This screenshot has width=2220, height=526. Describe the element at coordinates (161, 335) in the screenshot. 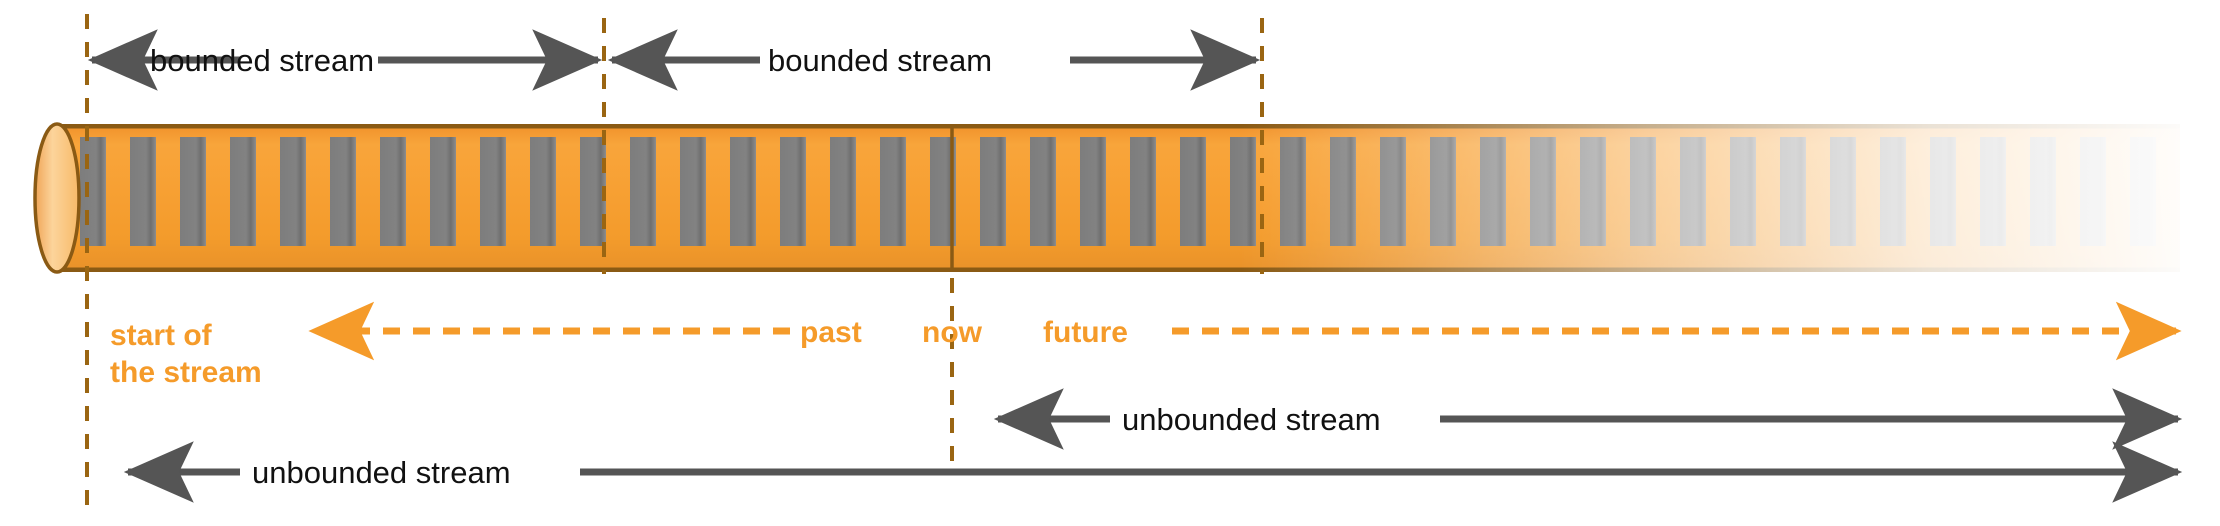

I see `start-of-stream-label-line1: start of` at that location.